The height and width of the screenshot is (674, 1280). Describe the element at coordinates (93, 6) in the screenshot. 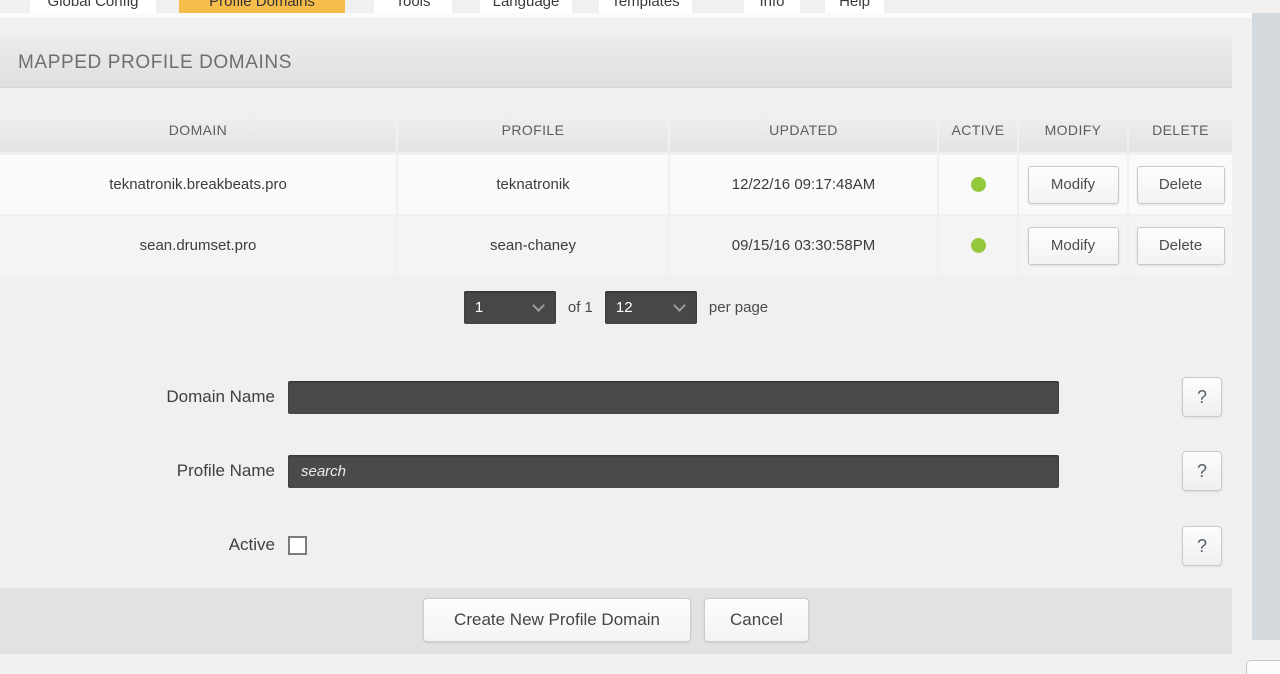

I see `tab-global-config: Global Config` at that location.